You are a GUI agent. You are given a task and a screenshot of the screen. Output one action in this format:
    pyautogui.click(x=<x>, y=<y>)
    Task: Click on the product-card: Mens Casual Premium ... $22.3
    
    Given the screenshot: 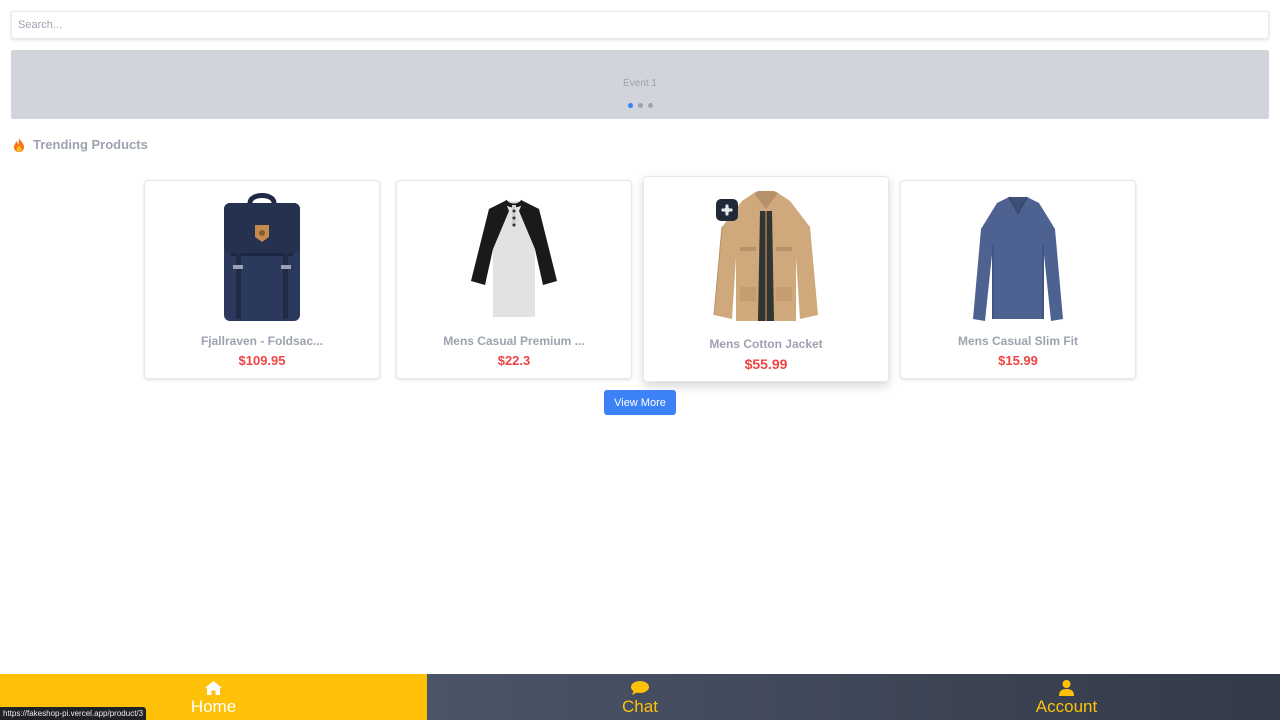 What is the action you would take?
    pyautogui.click(x=514, y=279)
    